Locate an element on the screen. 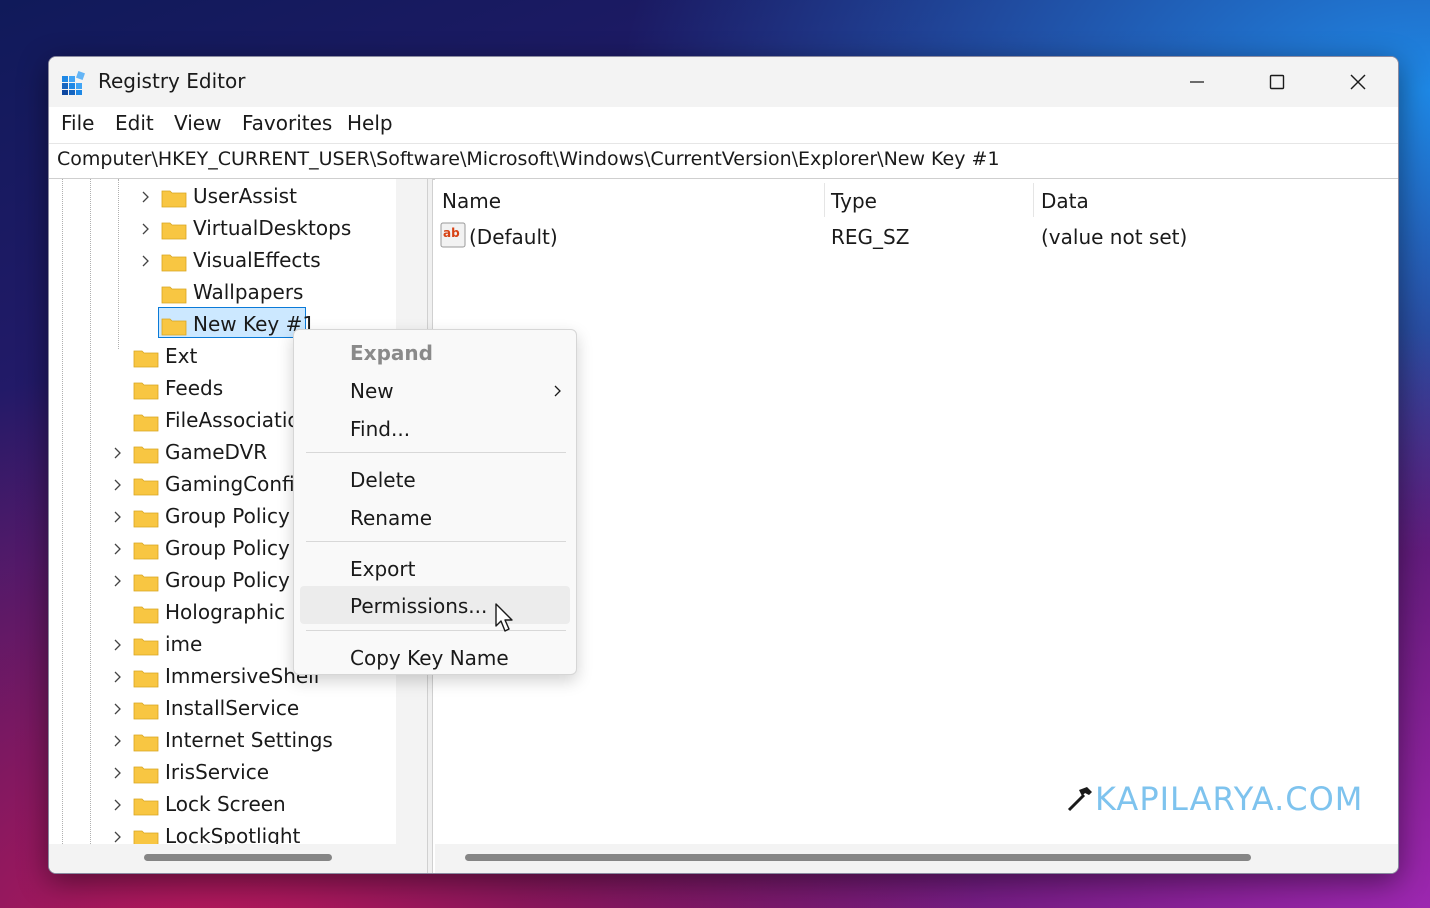  close-icon is located at coordinates (1358, 82).